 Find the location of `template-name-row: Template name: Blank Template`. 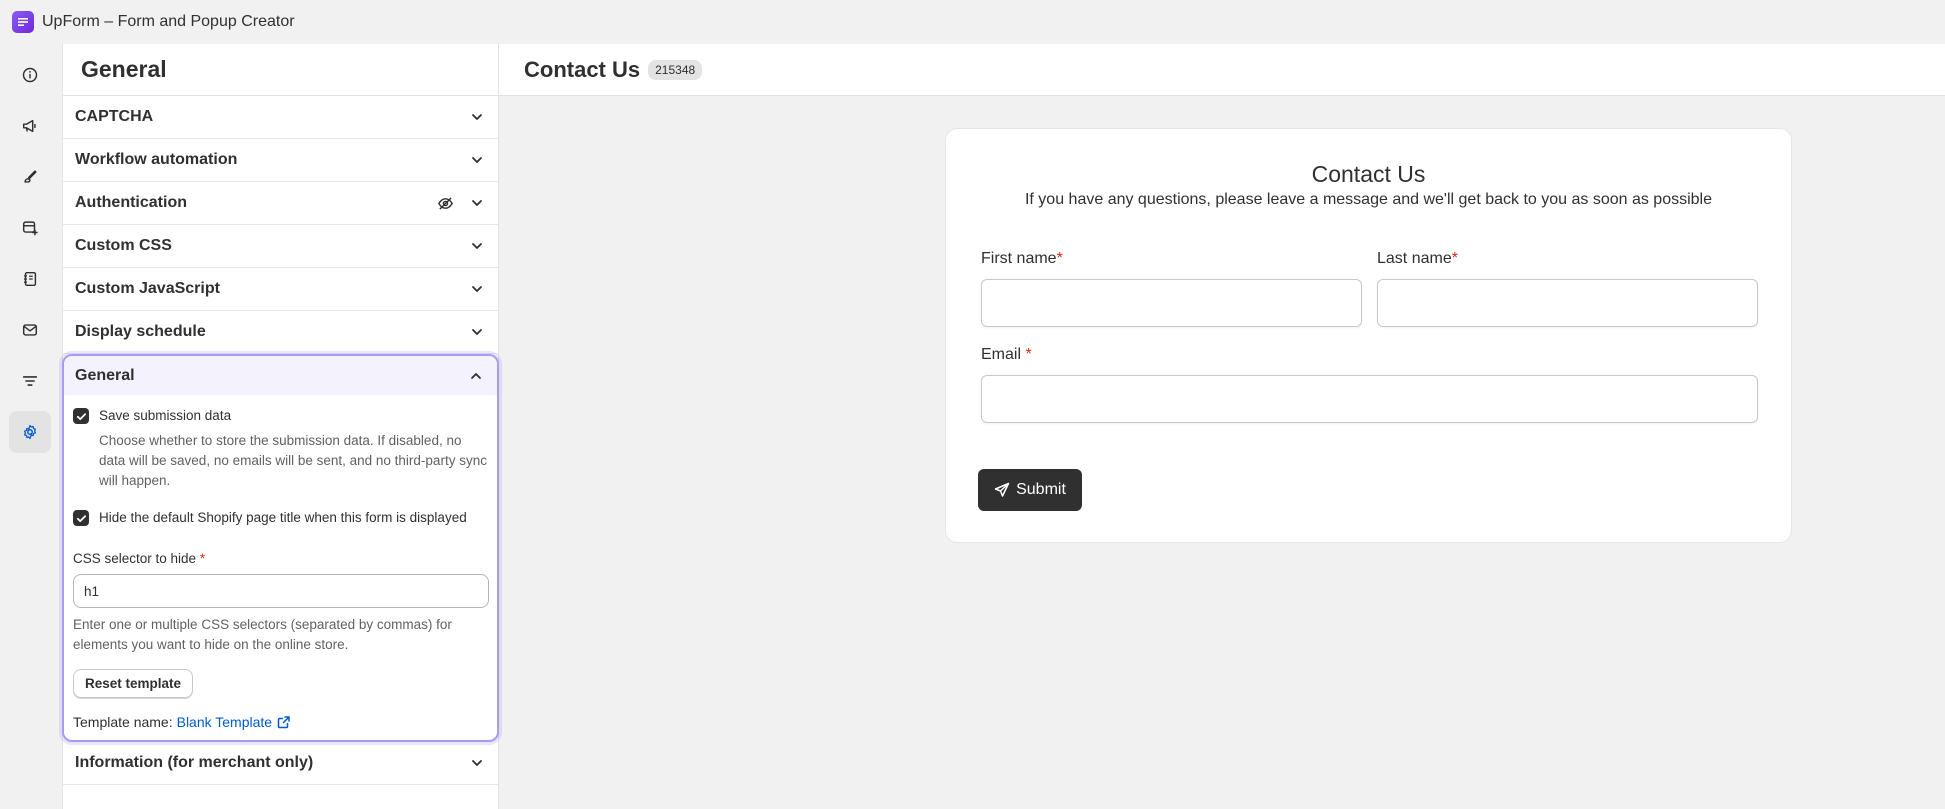

template-name-row: Template name: Blank Template is located at coordinates (281, 722).